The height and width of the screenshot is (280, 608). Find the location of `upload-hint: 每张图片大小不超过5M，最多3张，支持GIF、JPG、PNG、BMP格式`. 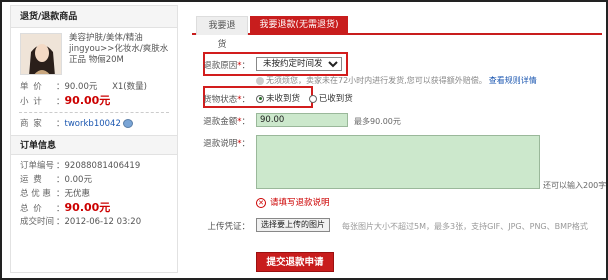

upload-hint: 每张图片大小不超过5M，最多3张，支持GIF、JPG、PNG、BMP格式 is located at coordinates (465, 226).